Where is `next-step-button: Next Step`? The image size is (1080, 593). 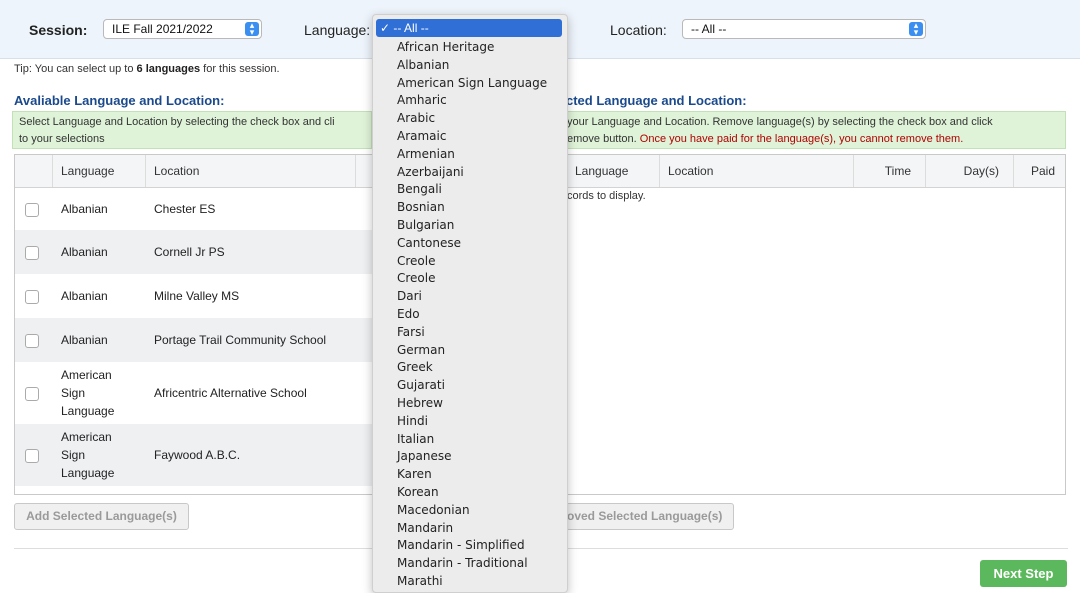
next-step-button: Next Step is located at coordinates (1023, 573).